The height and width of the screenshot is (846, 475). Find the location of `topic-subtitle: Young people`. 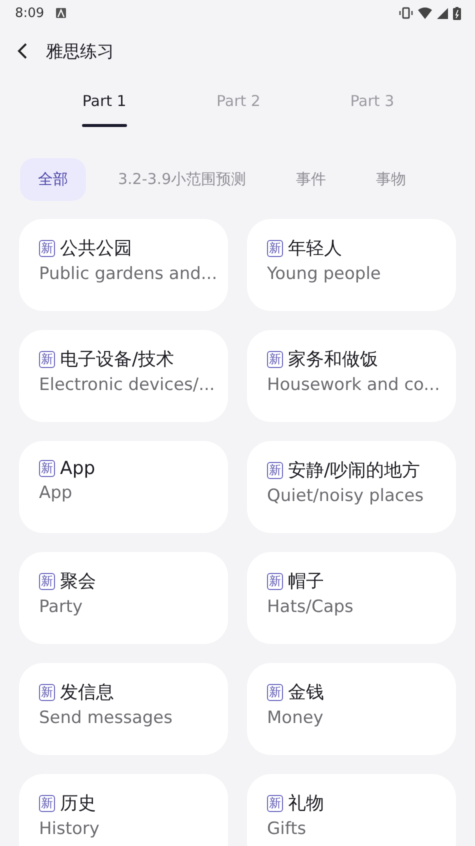

topic-subtitle: Young people is located at coordinates (324, 274).